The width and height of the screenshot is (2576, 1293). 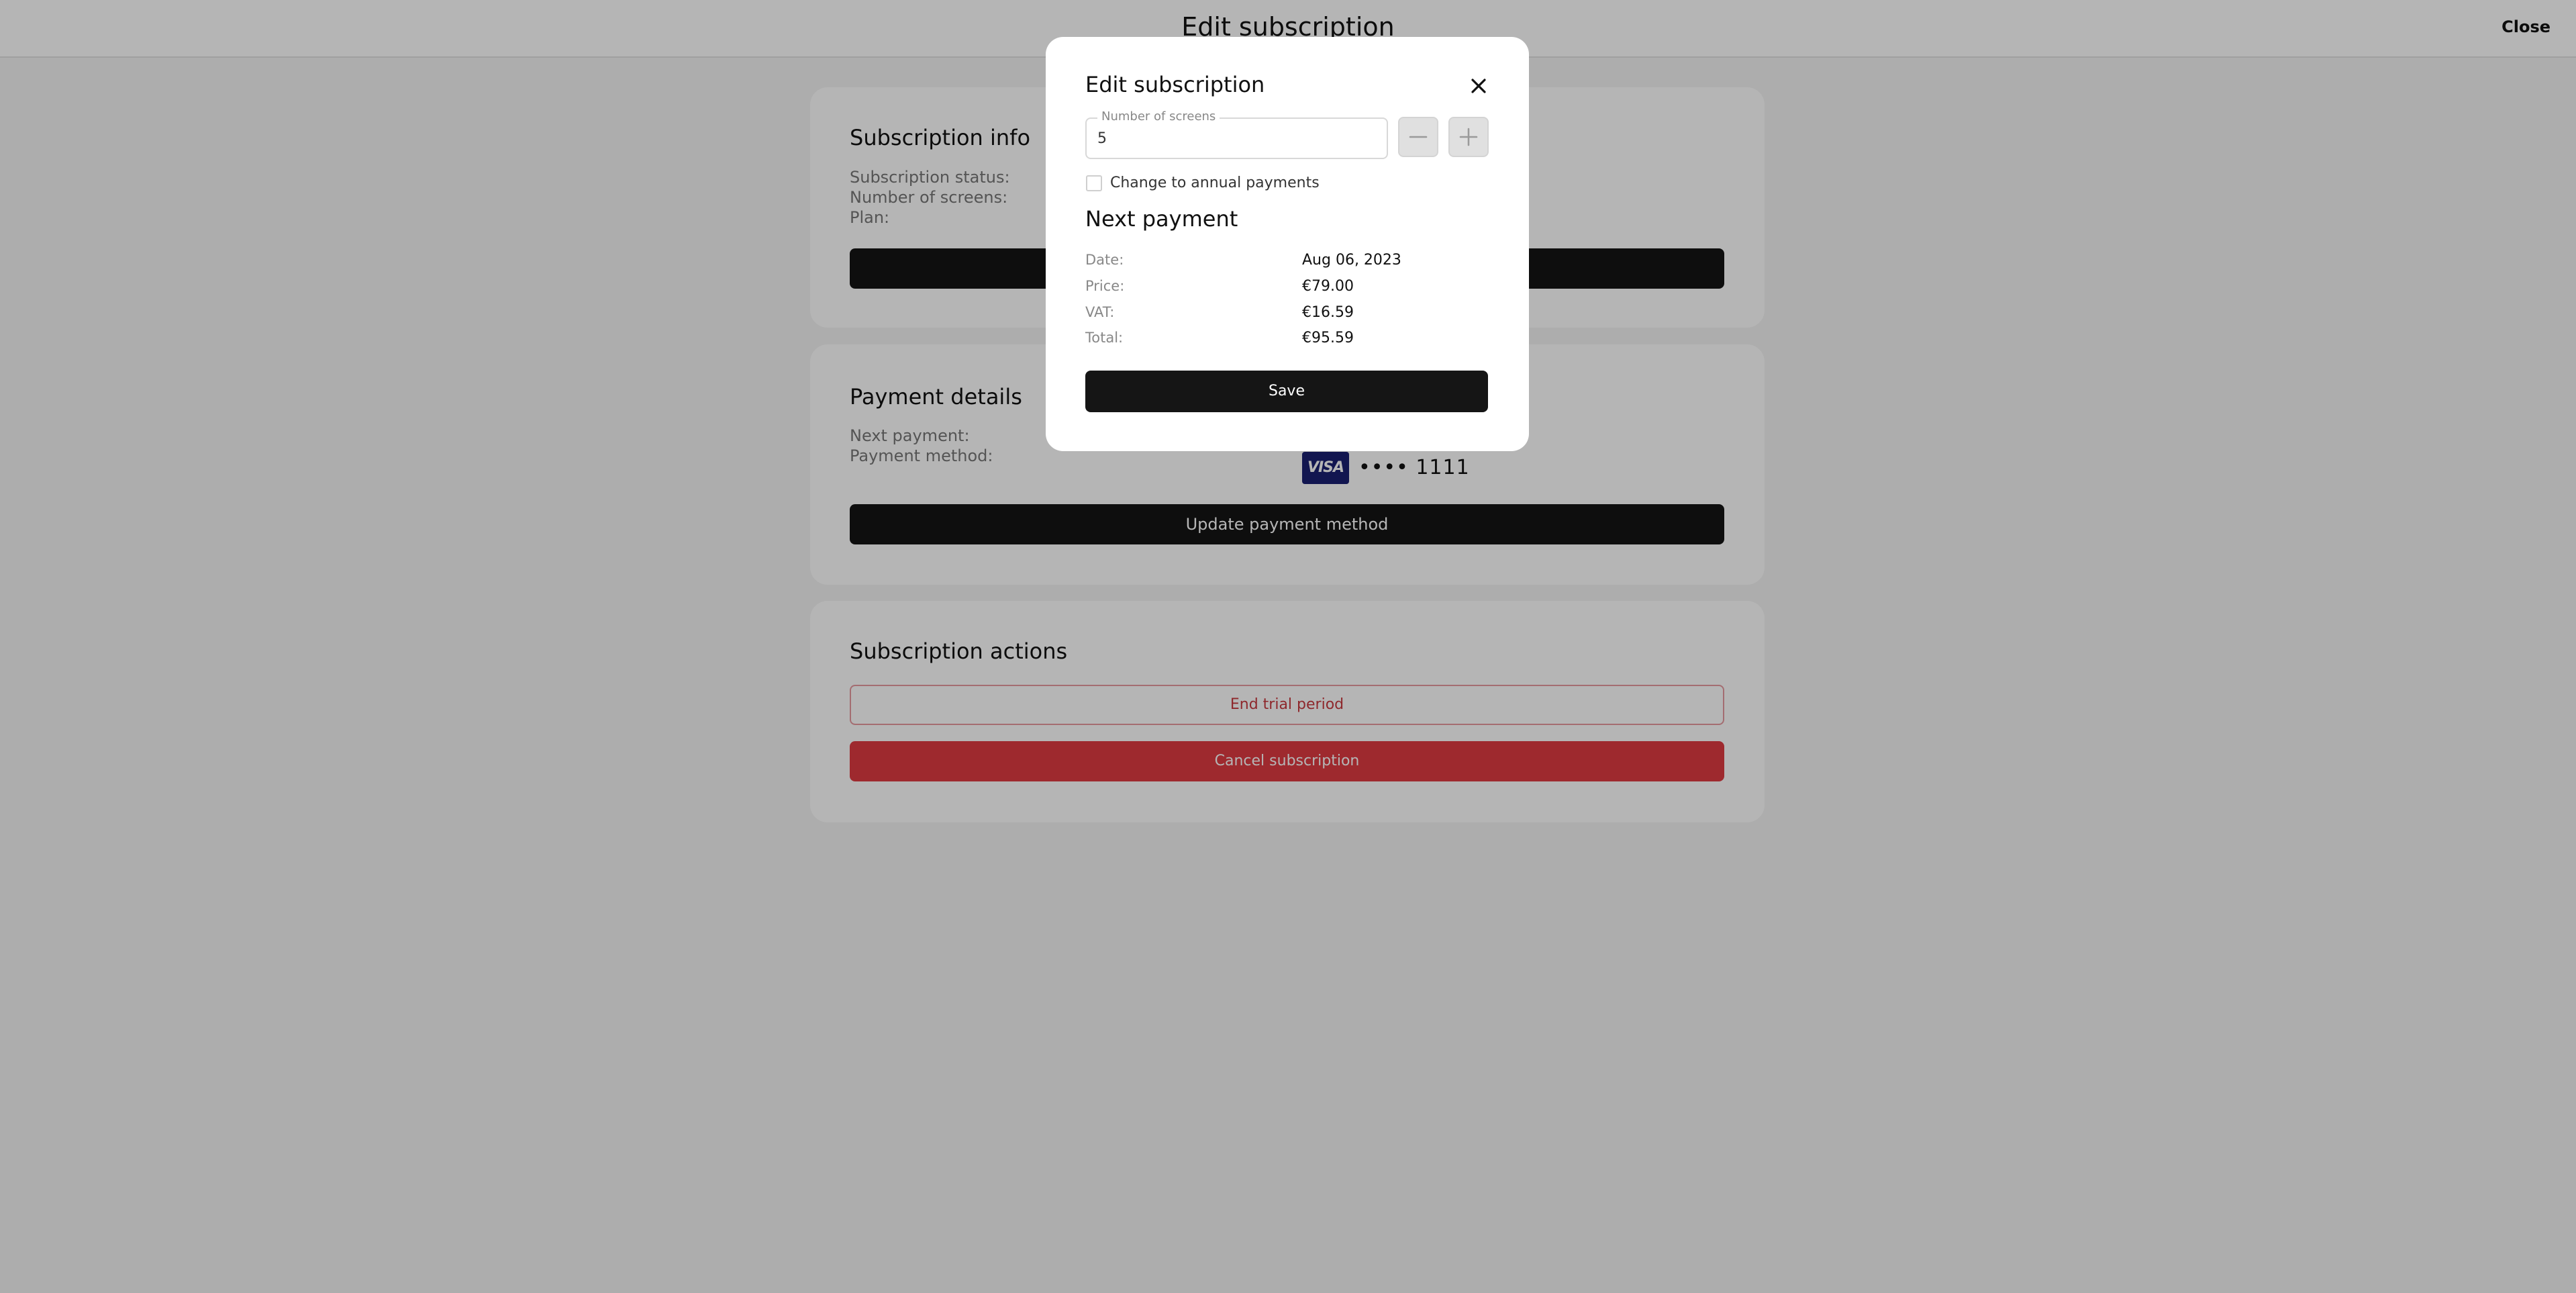 I want to click on minus-icon, so click(x=1418, y=137).